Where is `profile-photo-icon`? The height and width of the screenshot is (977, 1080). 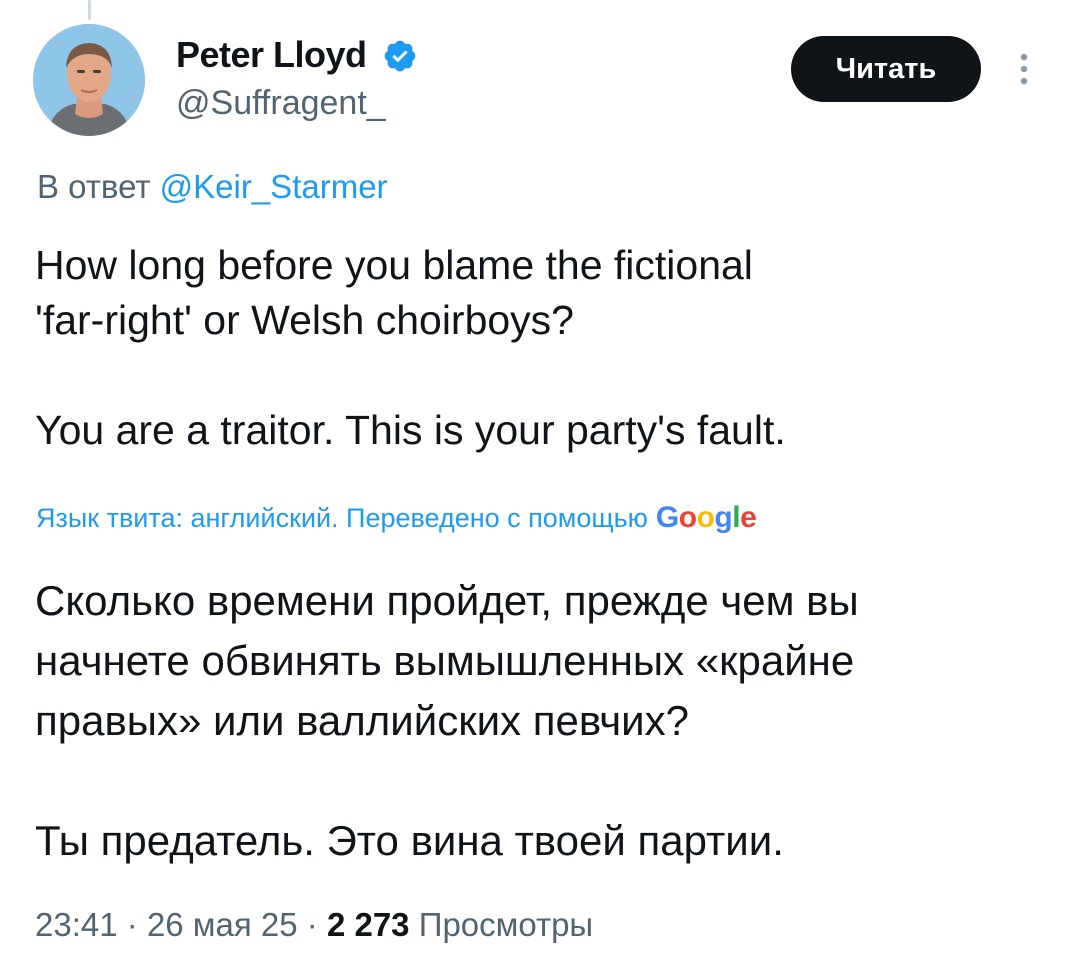
profile-photo-icon is located at coordinates (89, 80).